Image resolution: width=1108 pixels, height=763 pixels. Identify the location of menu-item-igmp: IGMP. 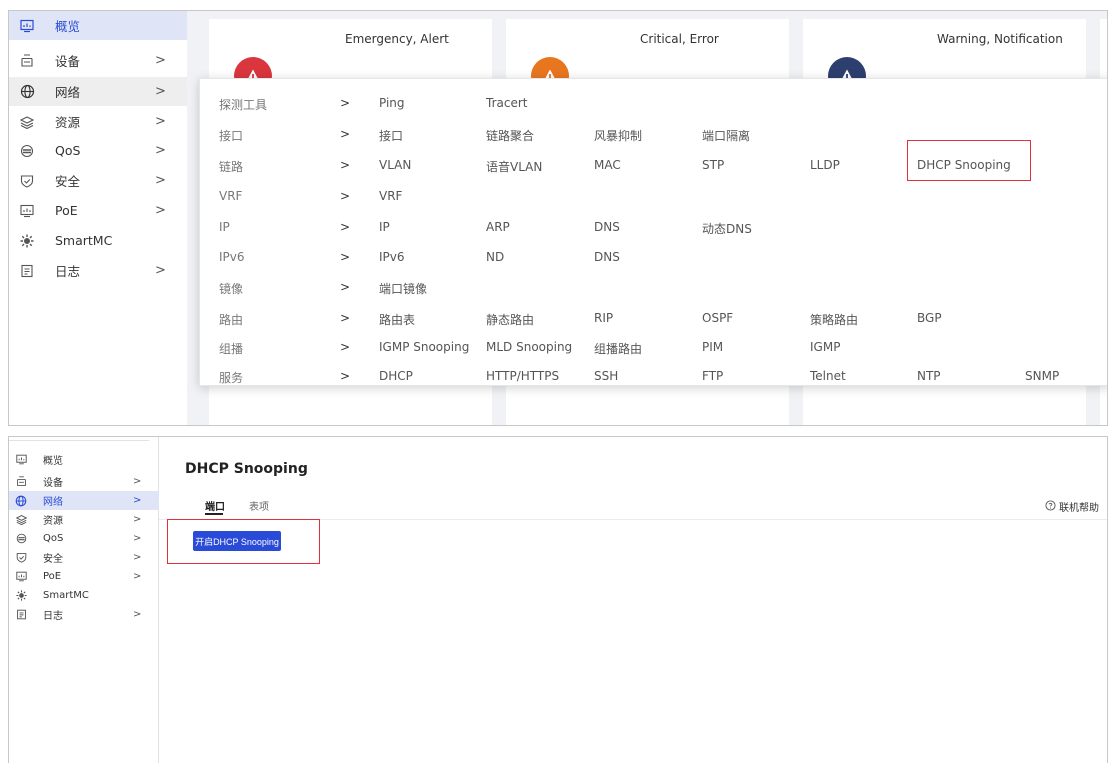
(825, 347).